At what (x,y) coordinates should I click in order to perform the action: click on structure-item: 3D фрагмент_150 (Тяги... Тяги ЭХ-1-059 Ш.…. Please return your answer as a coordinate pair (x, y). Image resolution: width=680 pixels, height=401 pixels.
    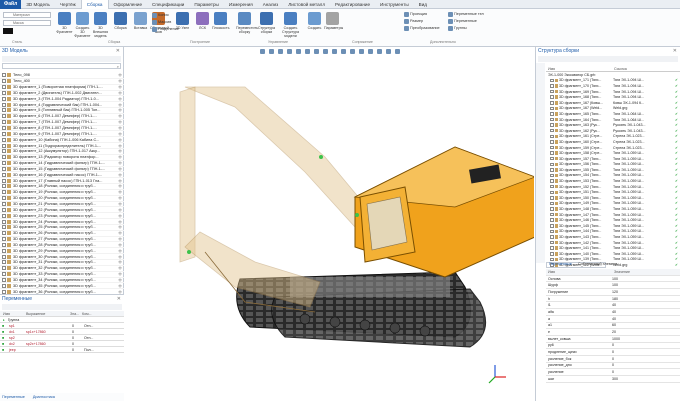
    Looking at the image, I should click on (613, 198).